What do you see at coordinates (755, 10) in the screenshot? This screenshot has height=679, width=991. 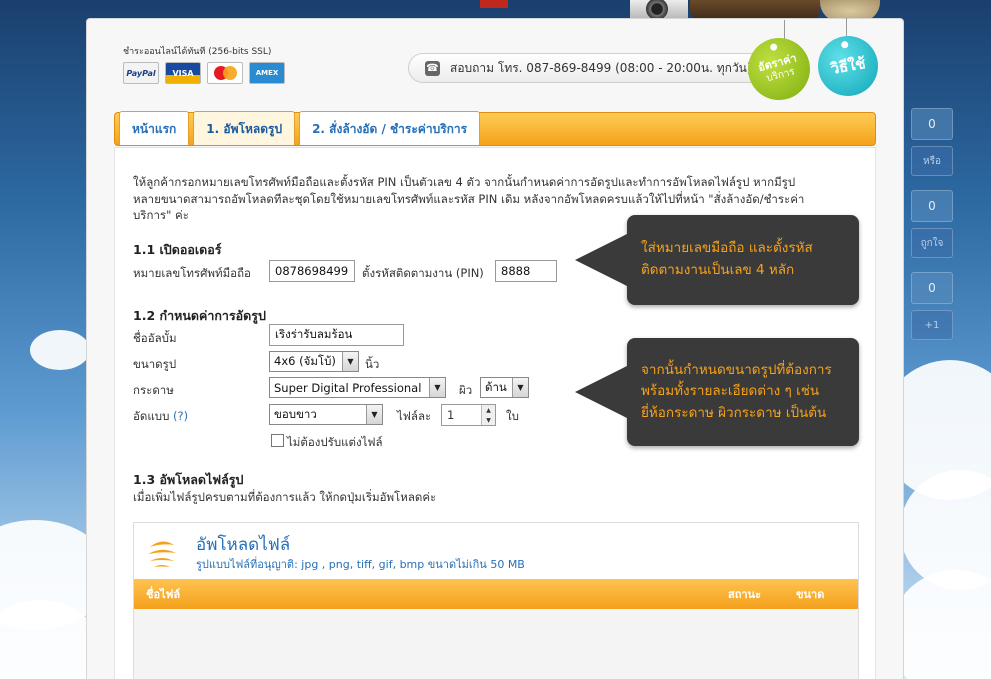 I see `bag-image` at bounding box center [755, 10].